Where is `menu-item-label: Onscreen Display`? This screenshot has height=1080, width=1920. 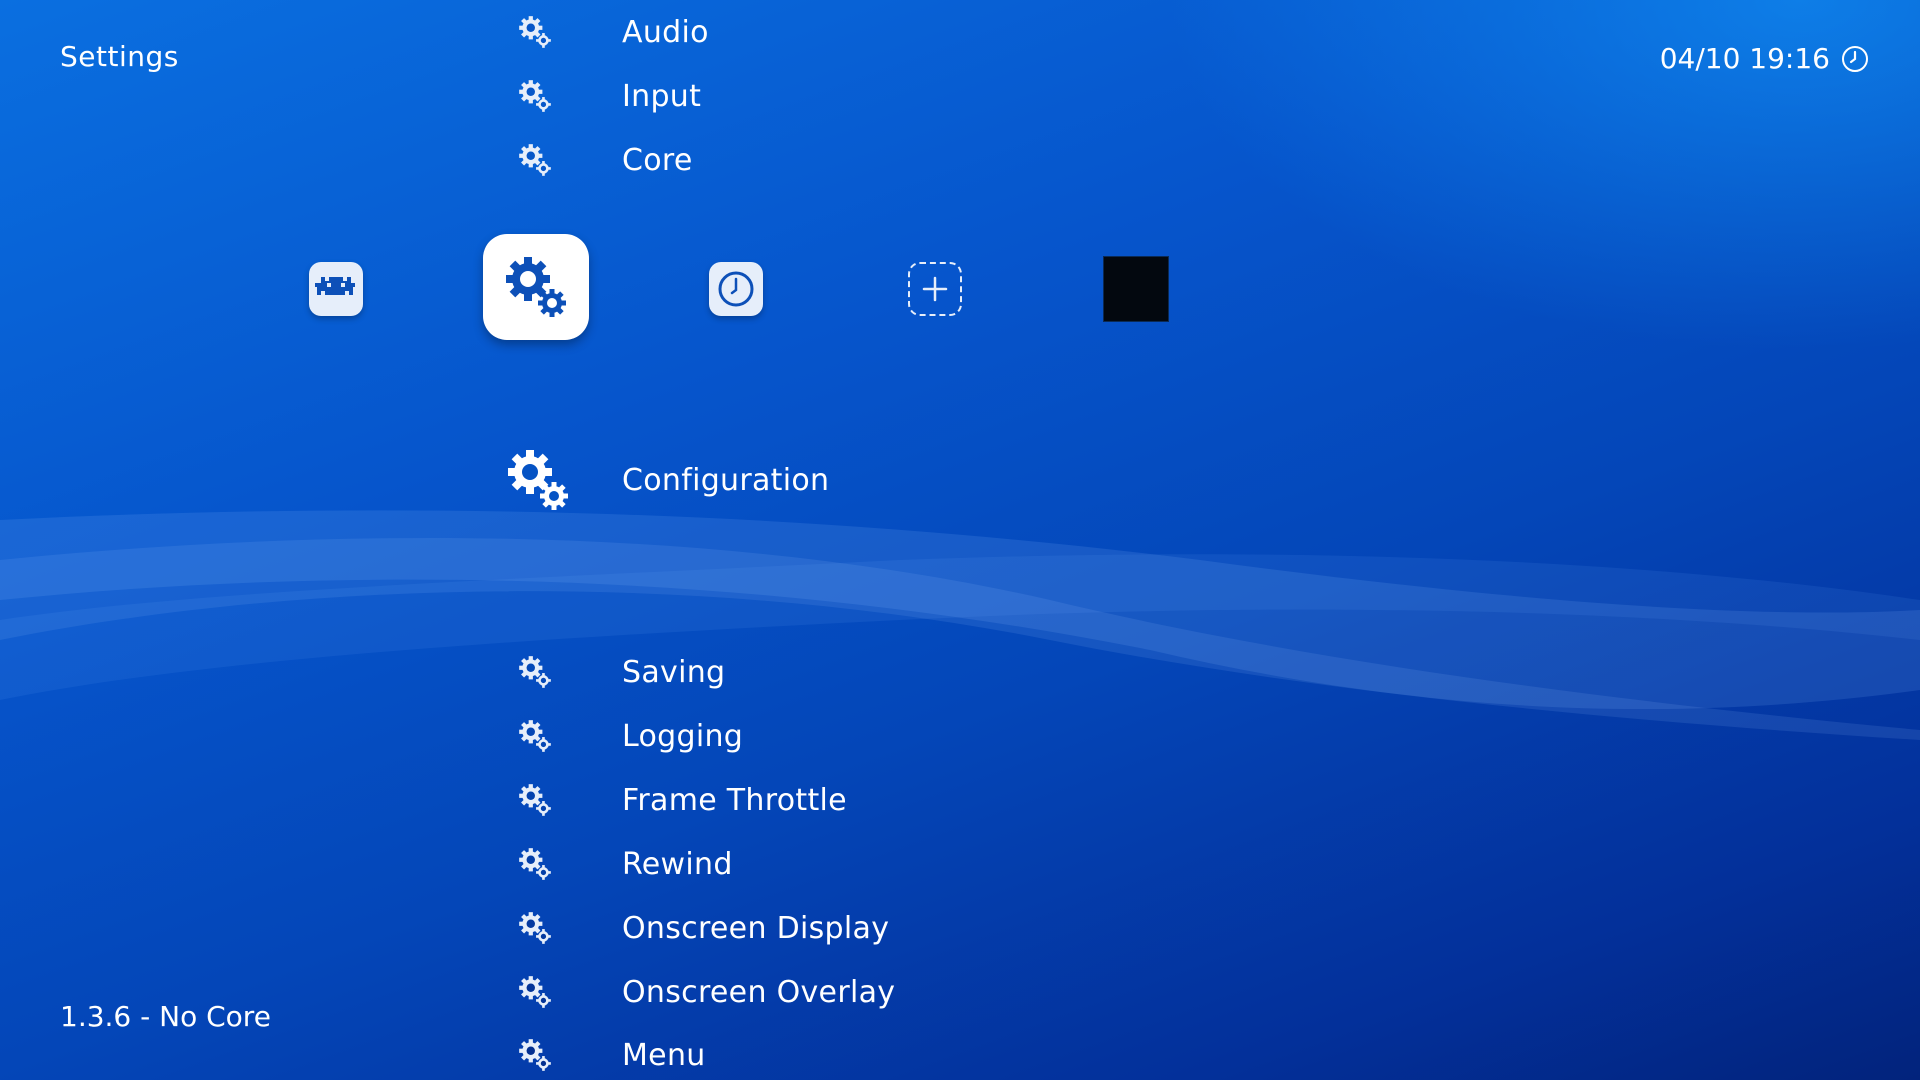 menu-item-label: Onscreen Display is located at coordinates (756, 928).